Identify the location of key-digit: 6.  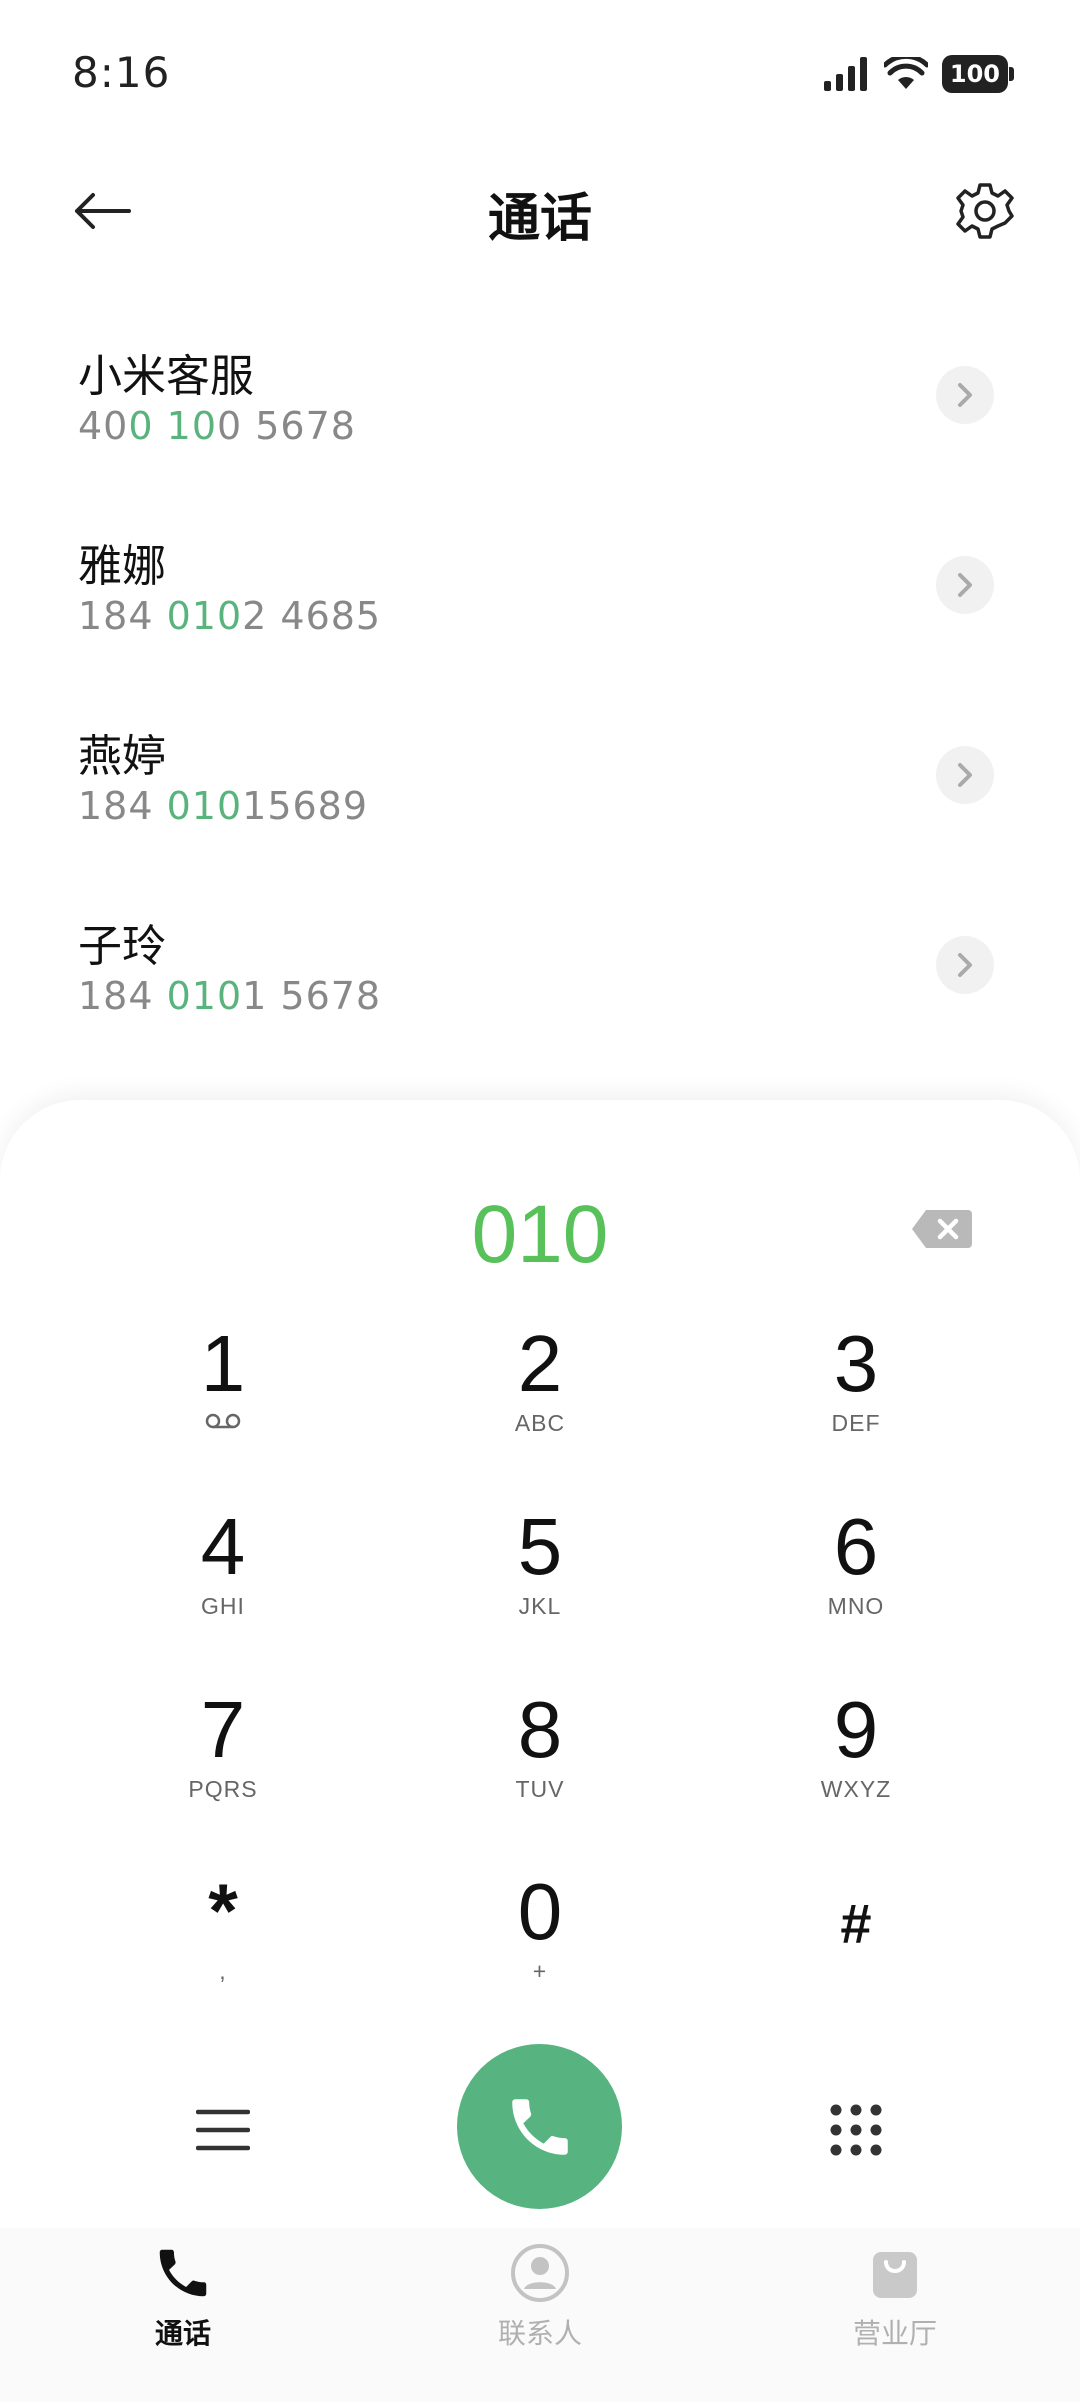
(856, 1546).